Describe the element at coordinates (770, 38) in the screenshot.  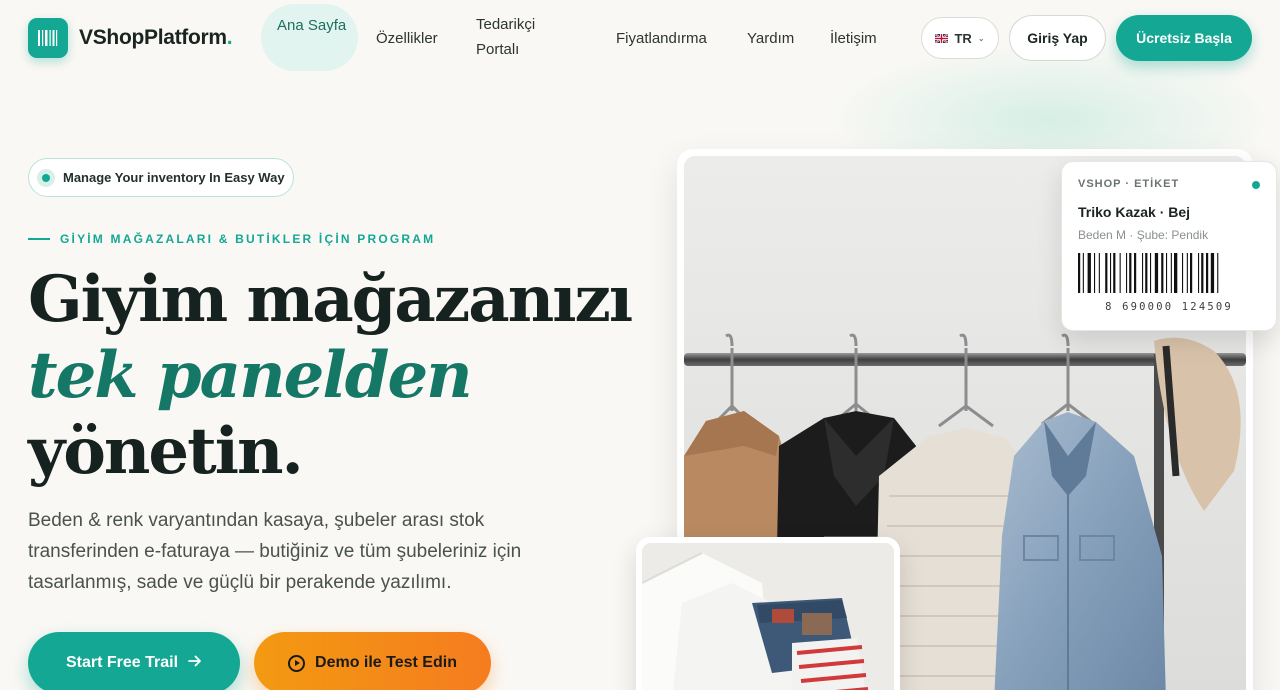
I see `nav-help: Yardım` at that location.